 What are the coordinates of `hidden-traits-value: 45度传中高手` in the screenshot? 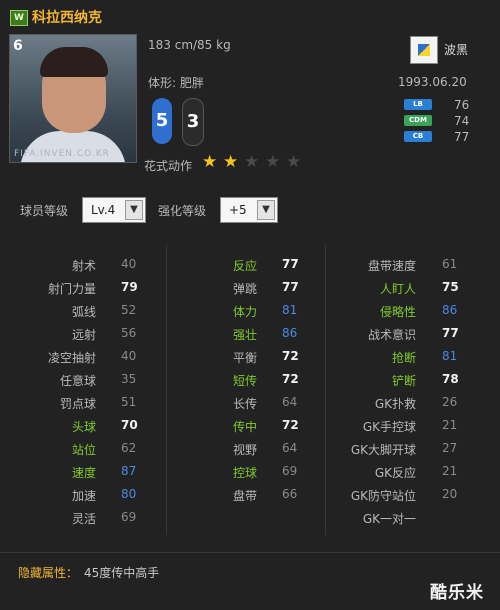 It's located at (122, 573).